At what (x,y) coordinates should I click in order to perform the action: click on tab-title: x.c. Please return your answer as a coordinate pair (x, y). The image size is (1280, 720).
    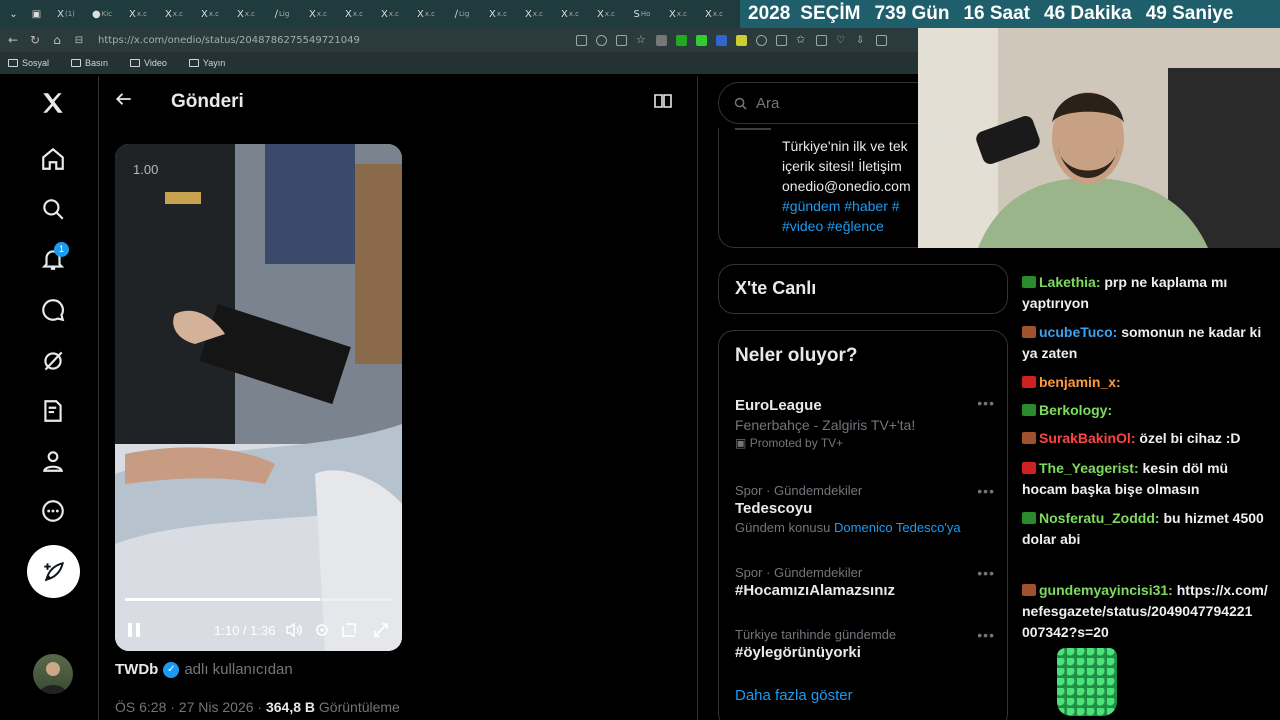
    Looking at the image, I should click on (178, 14).